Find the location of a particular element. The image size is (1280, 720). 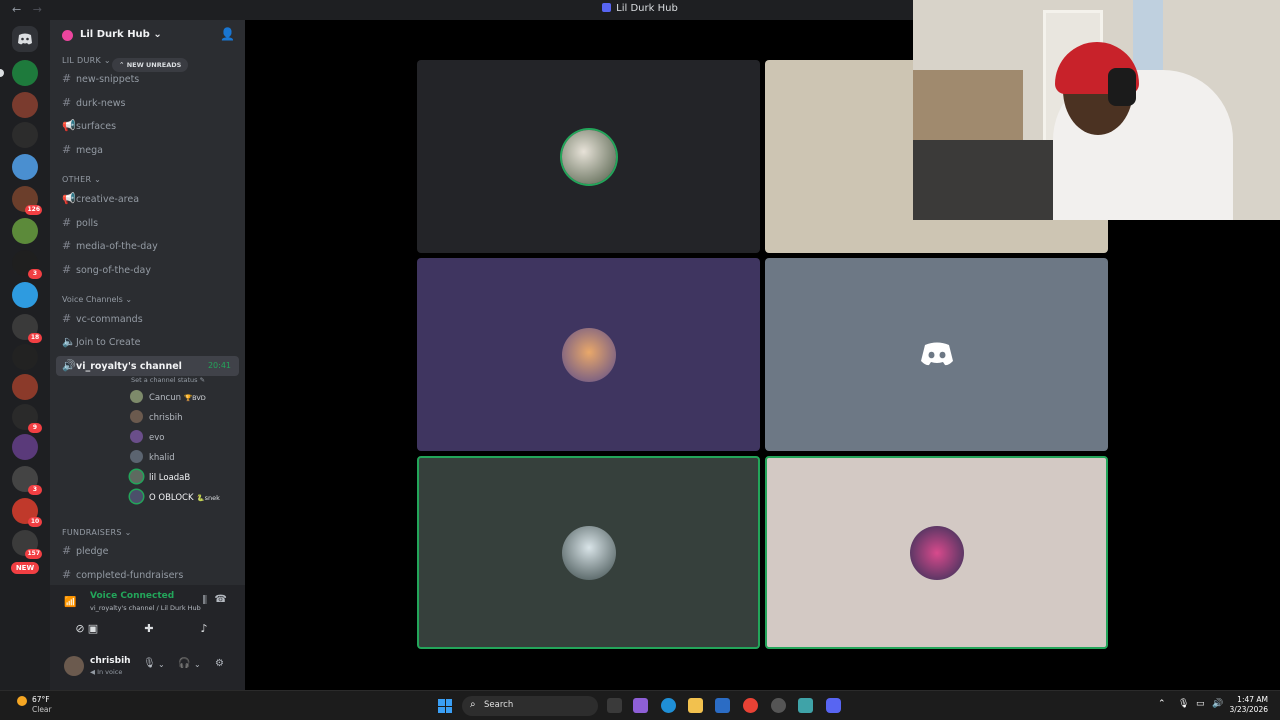

channel-active-voice: 🔊vi_royalty's channel 20:41 is located at coordinates (147, 366).